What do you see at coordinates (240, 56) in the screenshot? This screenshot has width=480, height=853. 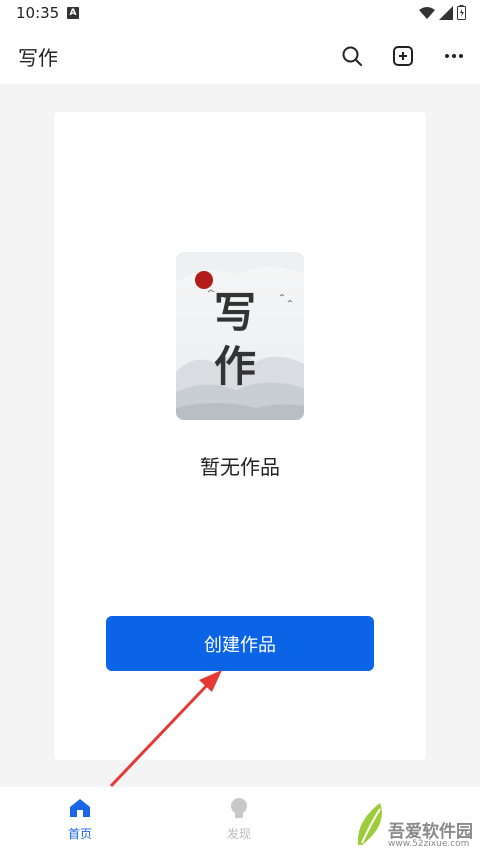 I see `app-bar: 写作` at bounding box center [240, 56].